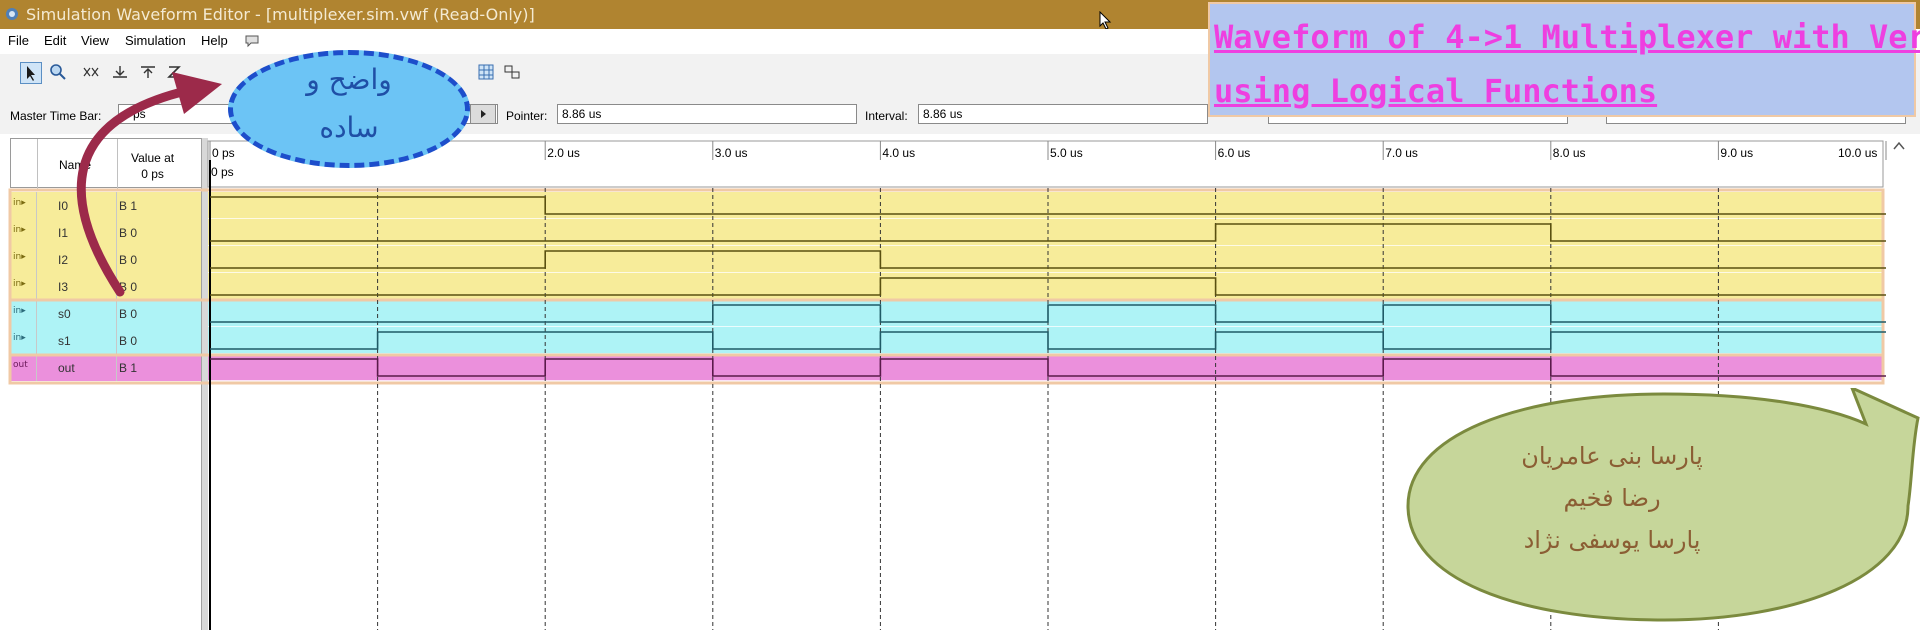  What do you see at coordinates (563, 153) in the screenshot?
I see `ruler-tick-label: 2.0 us` at bounding box center [563, 153].